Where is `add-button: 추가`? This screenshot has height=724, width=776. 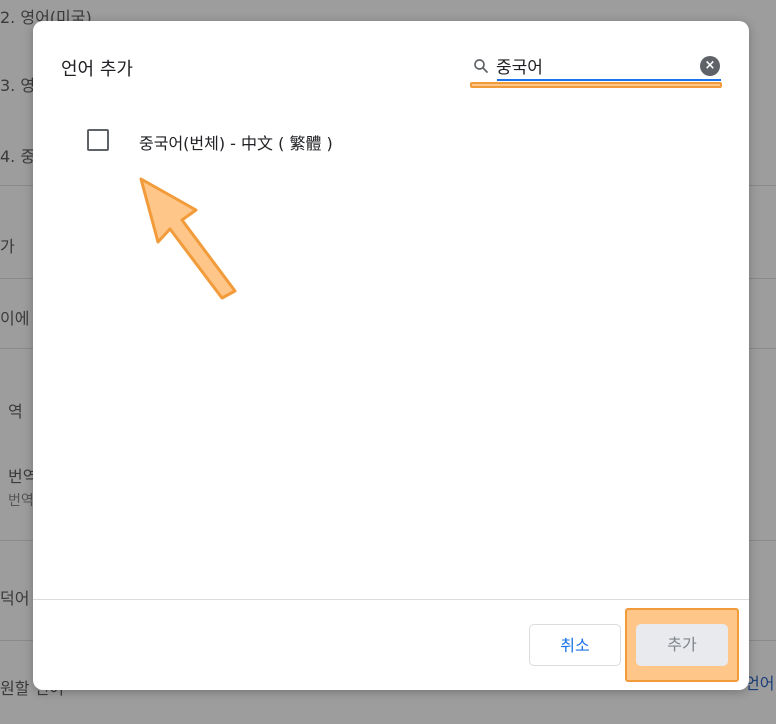
add-button: 추가 is located at coordinates (682, 645).